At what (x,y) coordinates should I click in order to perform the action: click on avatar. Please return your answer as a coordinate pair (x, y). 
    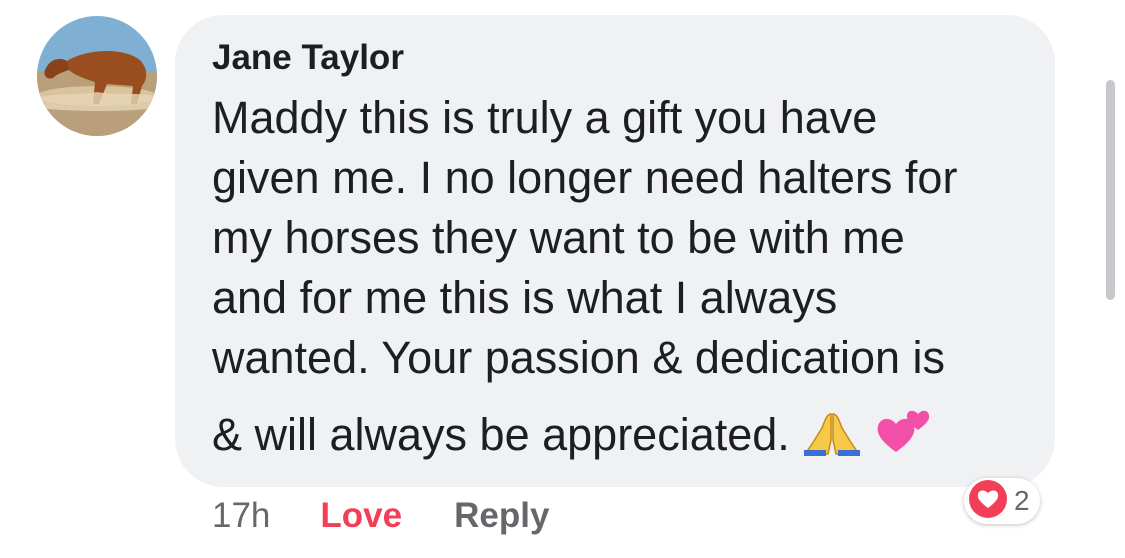
    Looking at the image, I should click on (97, 76).